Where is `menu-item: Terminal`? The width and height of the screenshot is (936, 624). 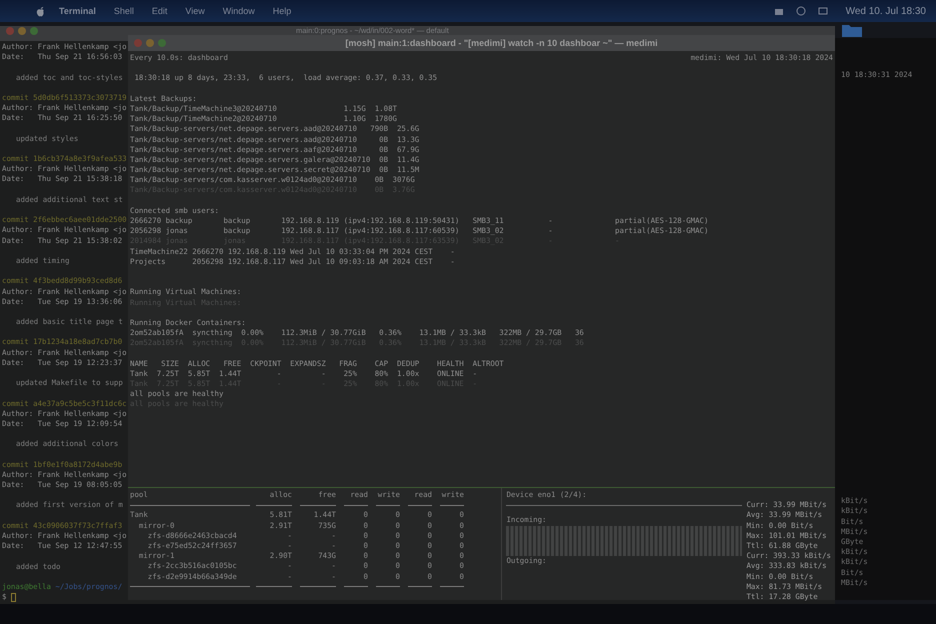
menu-item: Terminal is located at coordinates (77, 11).